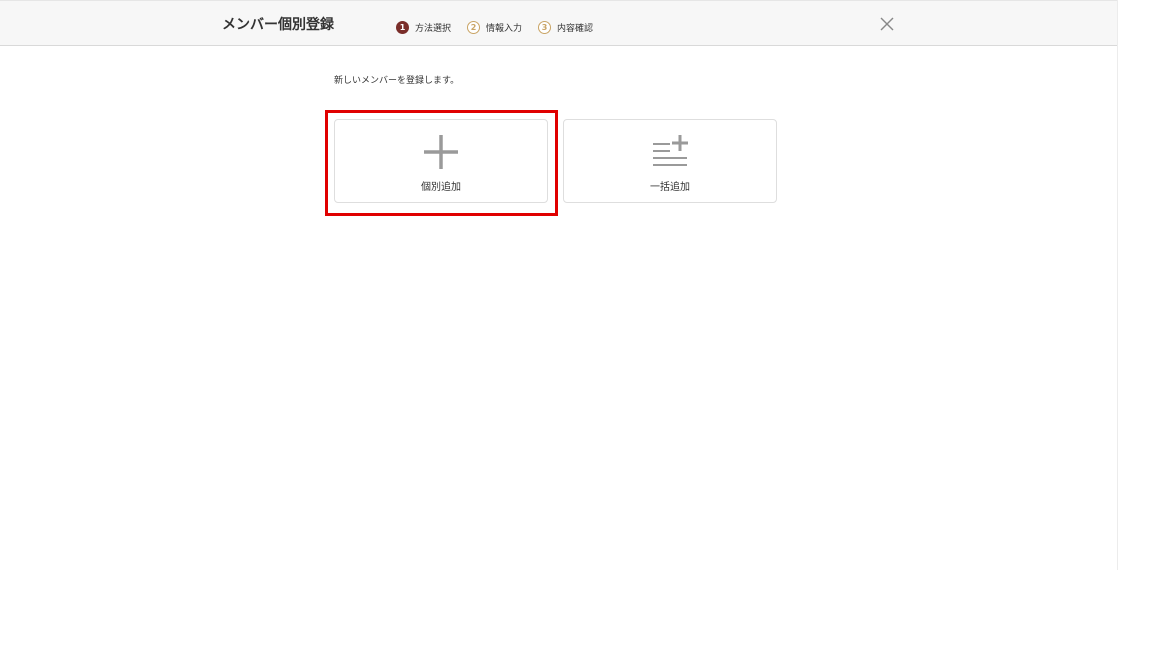  Describe the element at coordinates (670, 150) in the screenshot. I see `list-plus-icon` at that location.